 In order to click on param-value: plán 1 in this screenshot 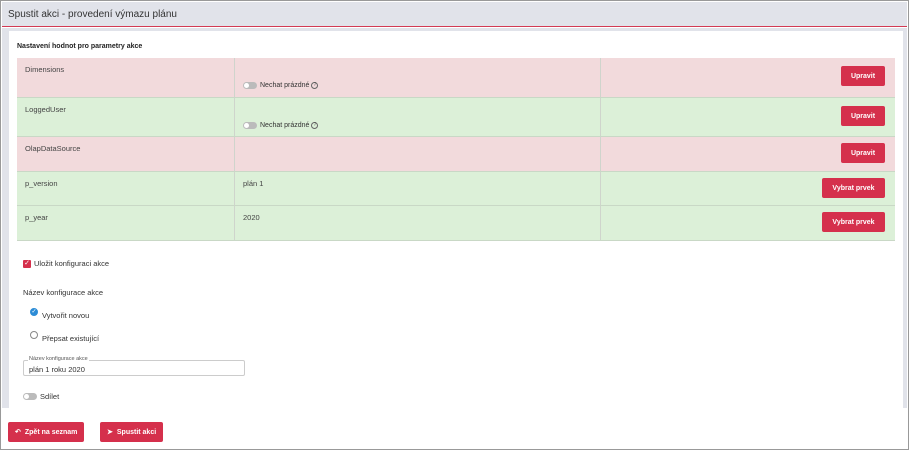, I will do `click(253, 183)`.